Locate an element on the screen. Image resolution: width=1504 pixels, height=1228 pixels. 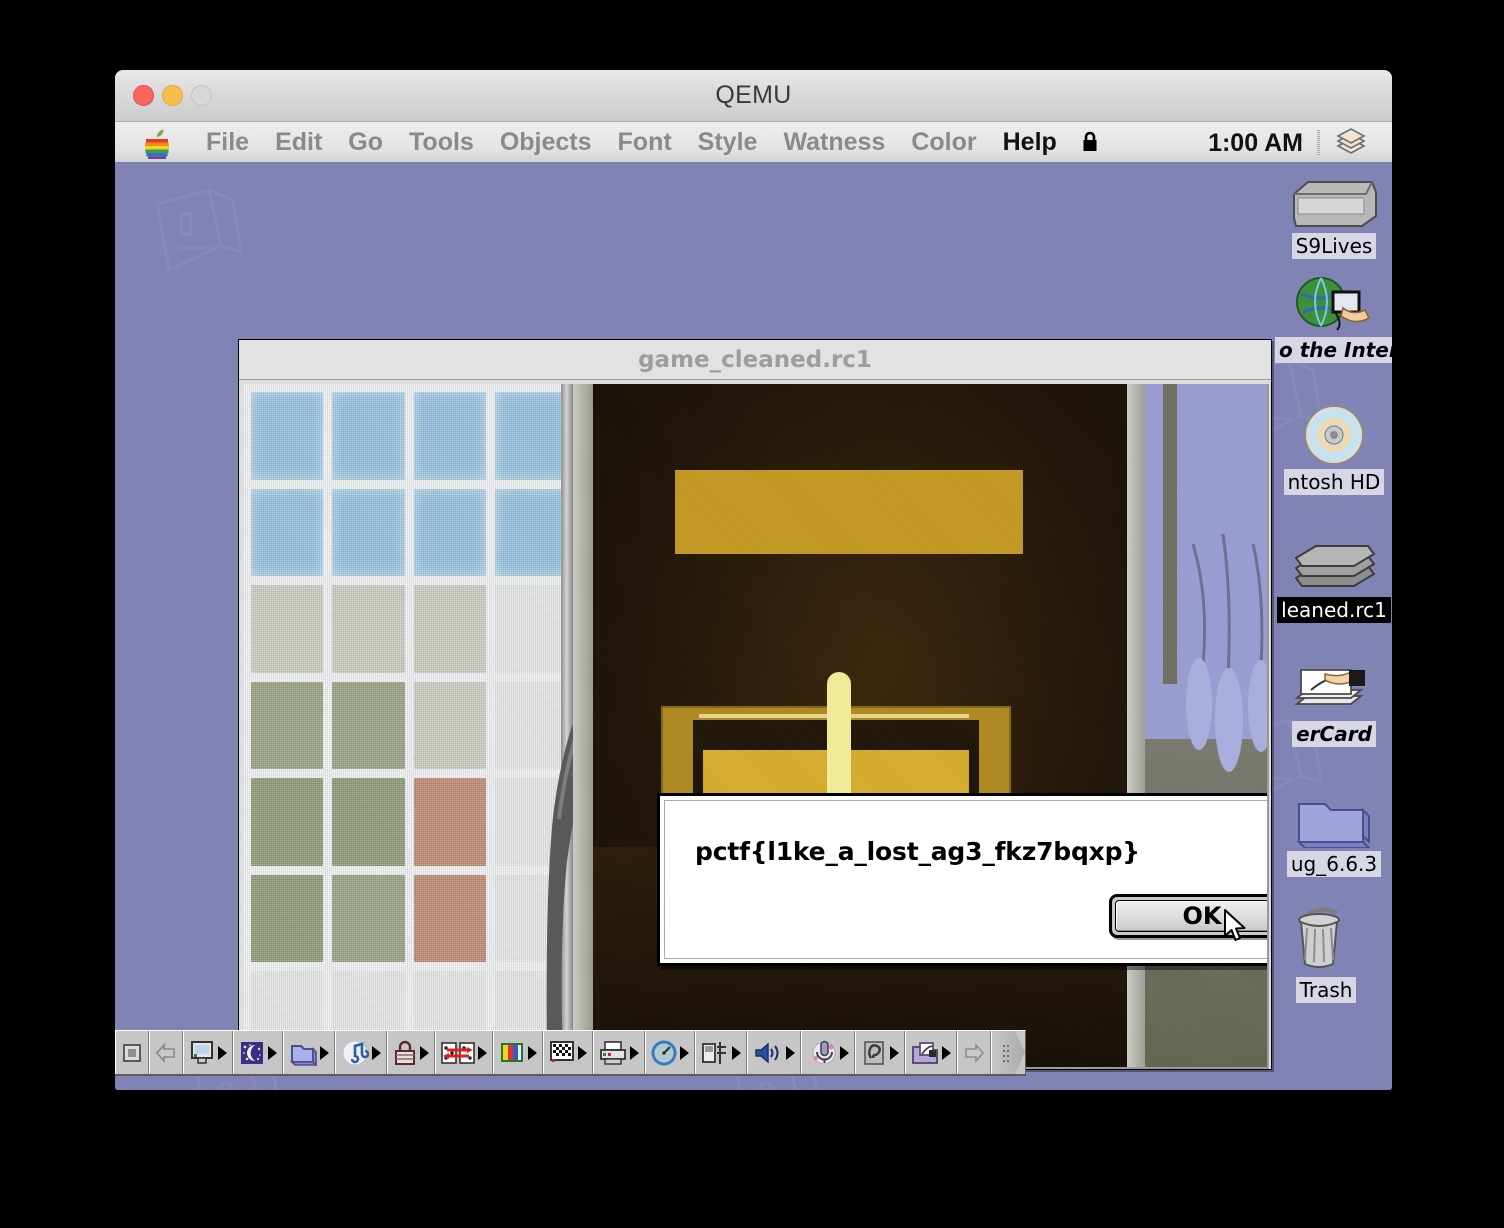
window-pane-grid is located at coordinates (409, 725).